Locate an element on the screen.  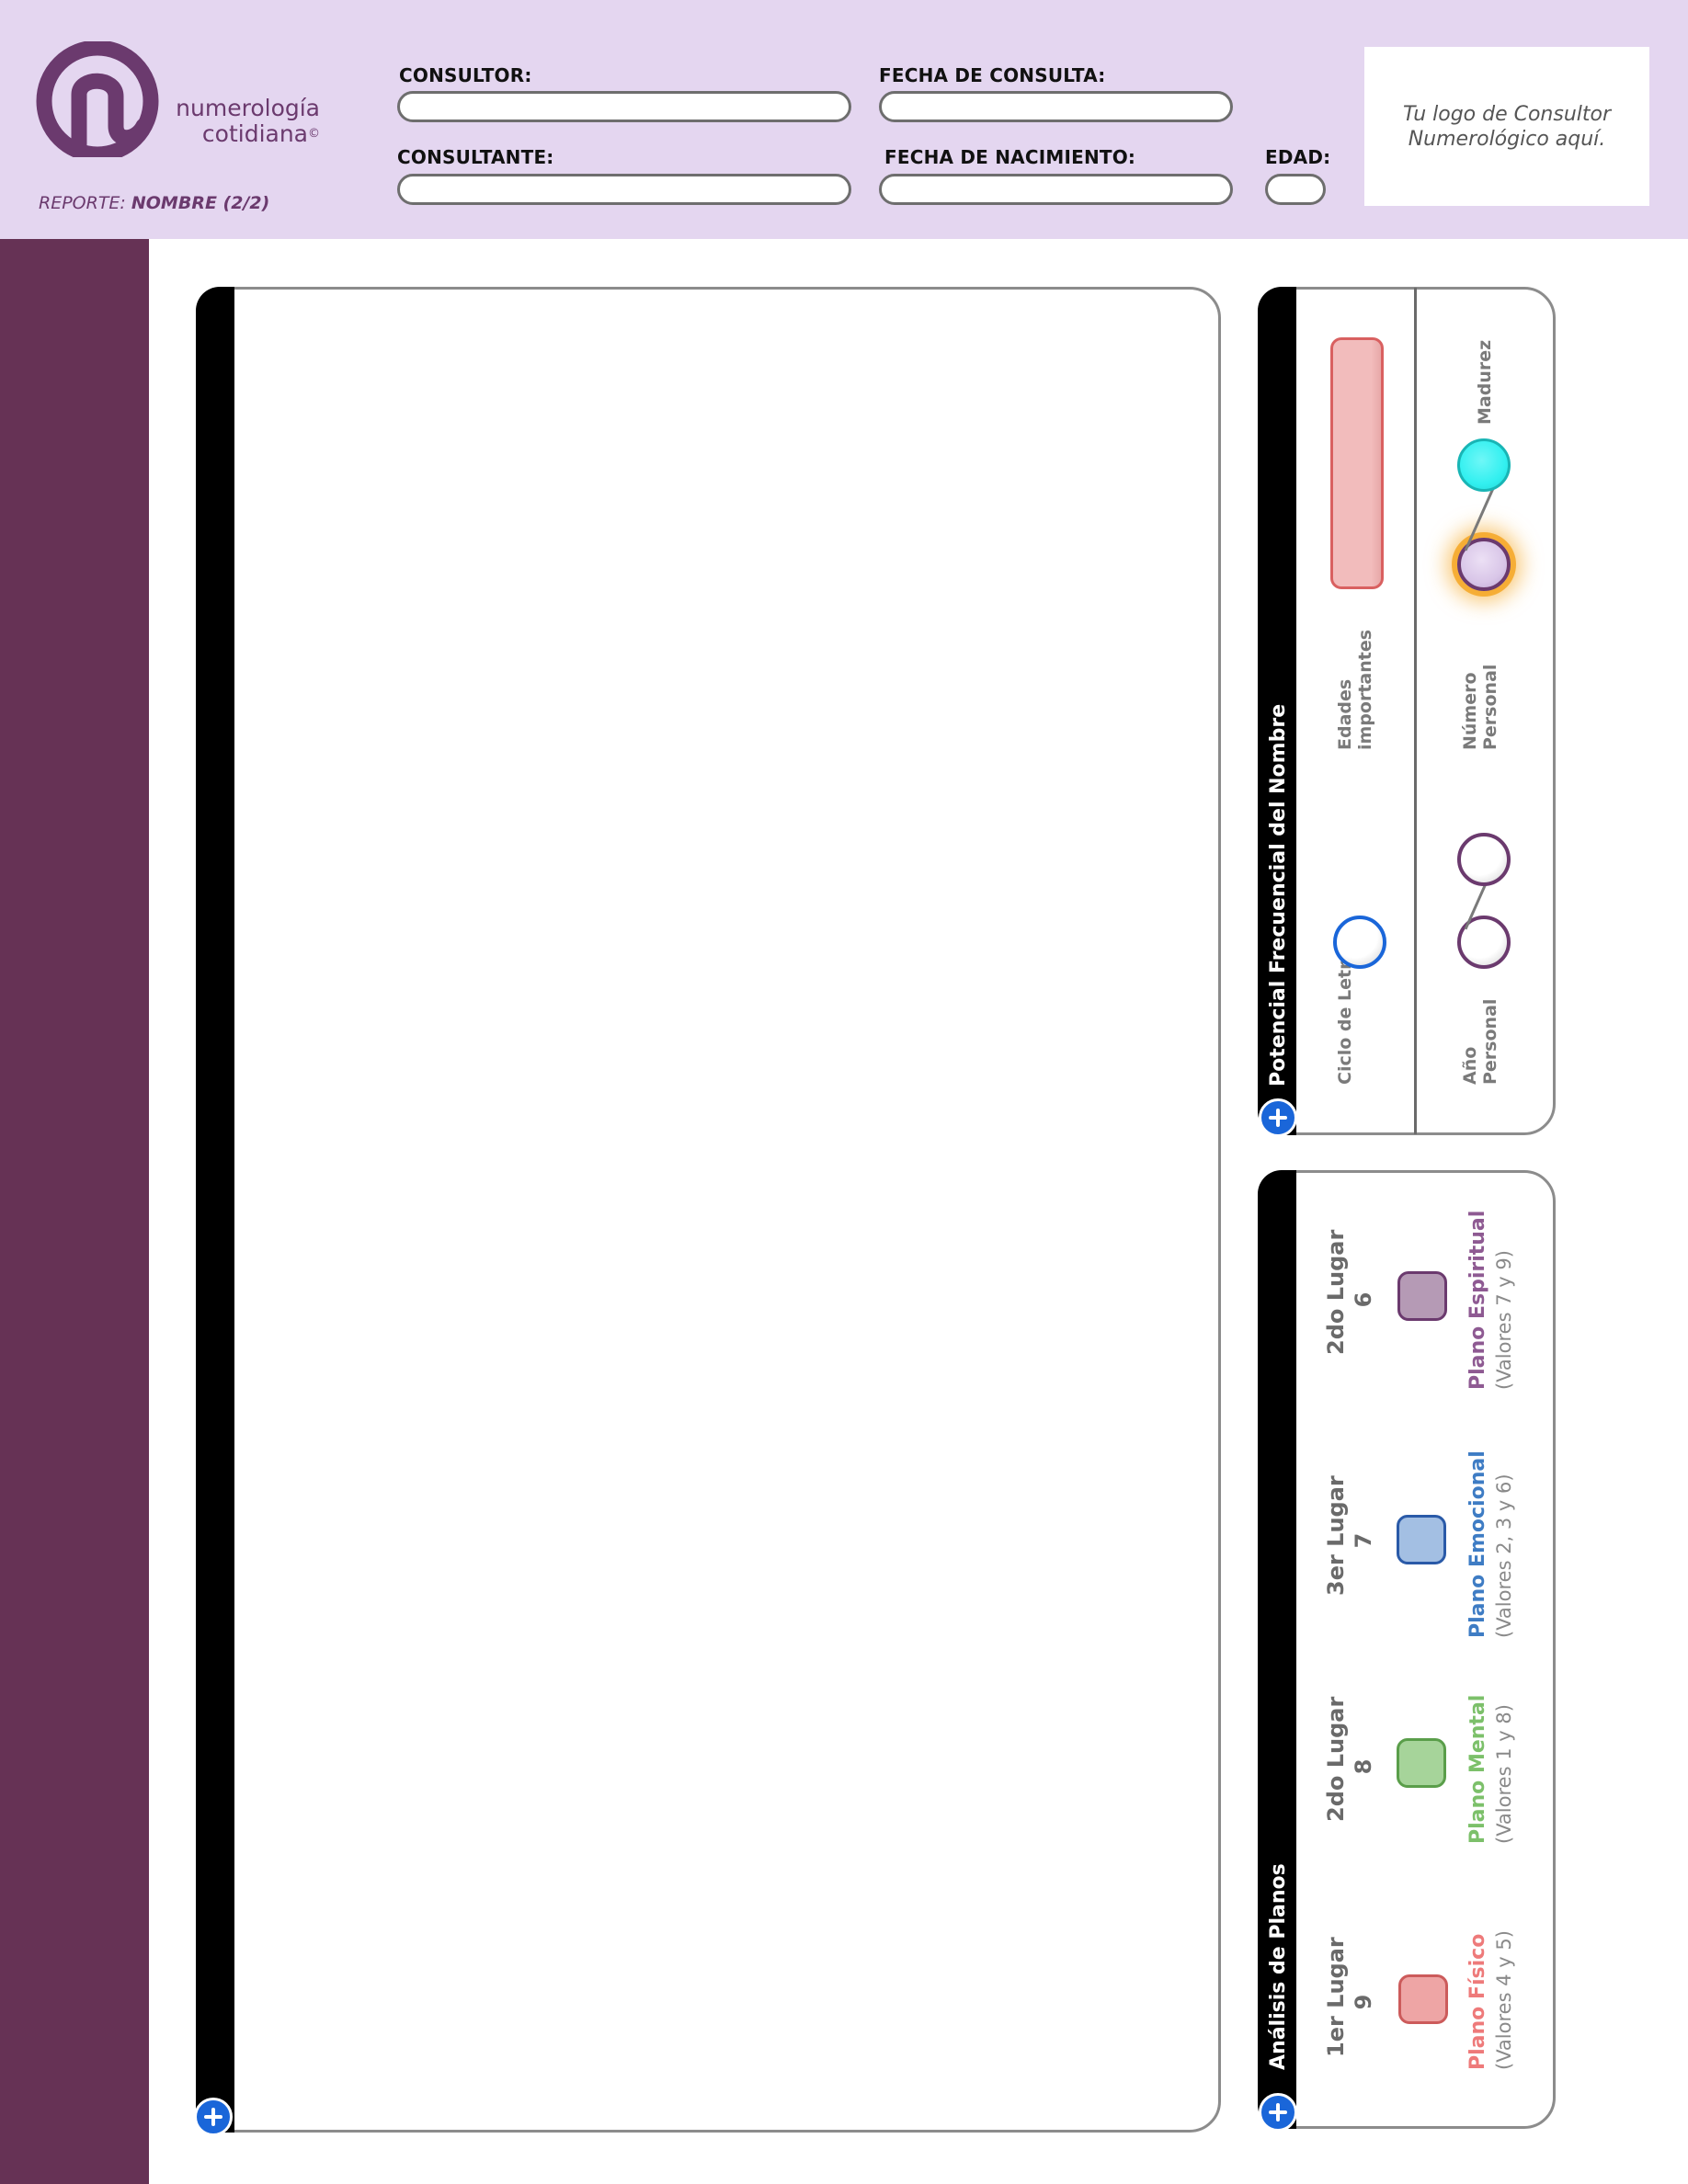
numerologia-logo-icon is located at coordinates (101, 101).